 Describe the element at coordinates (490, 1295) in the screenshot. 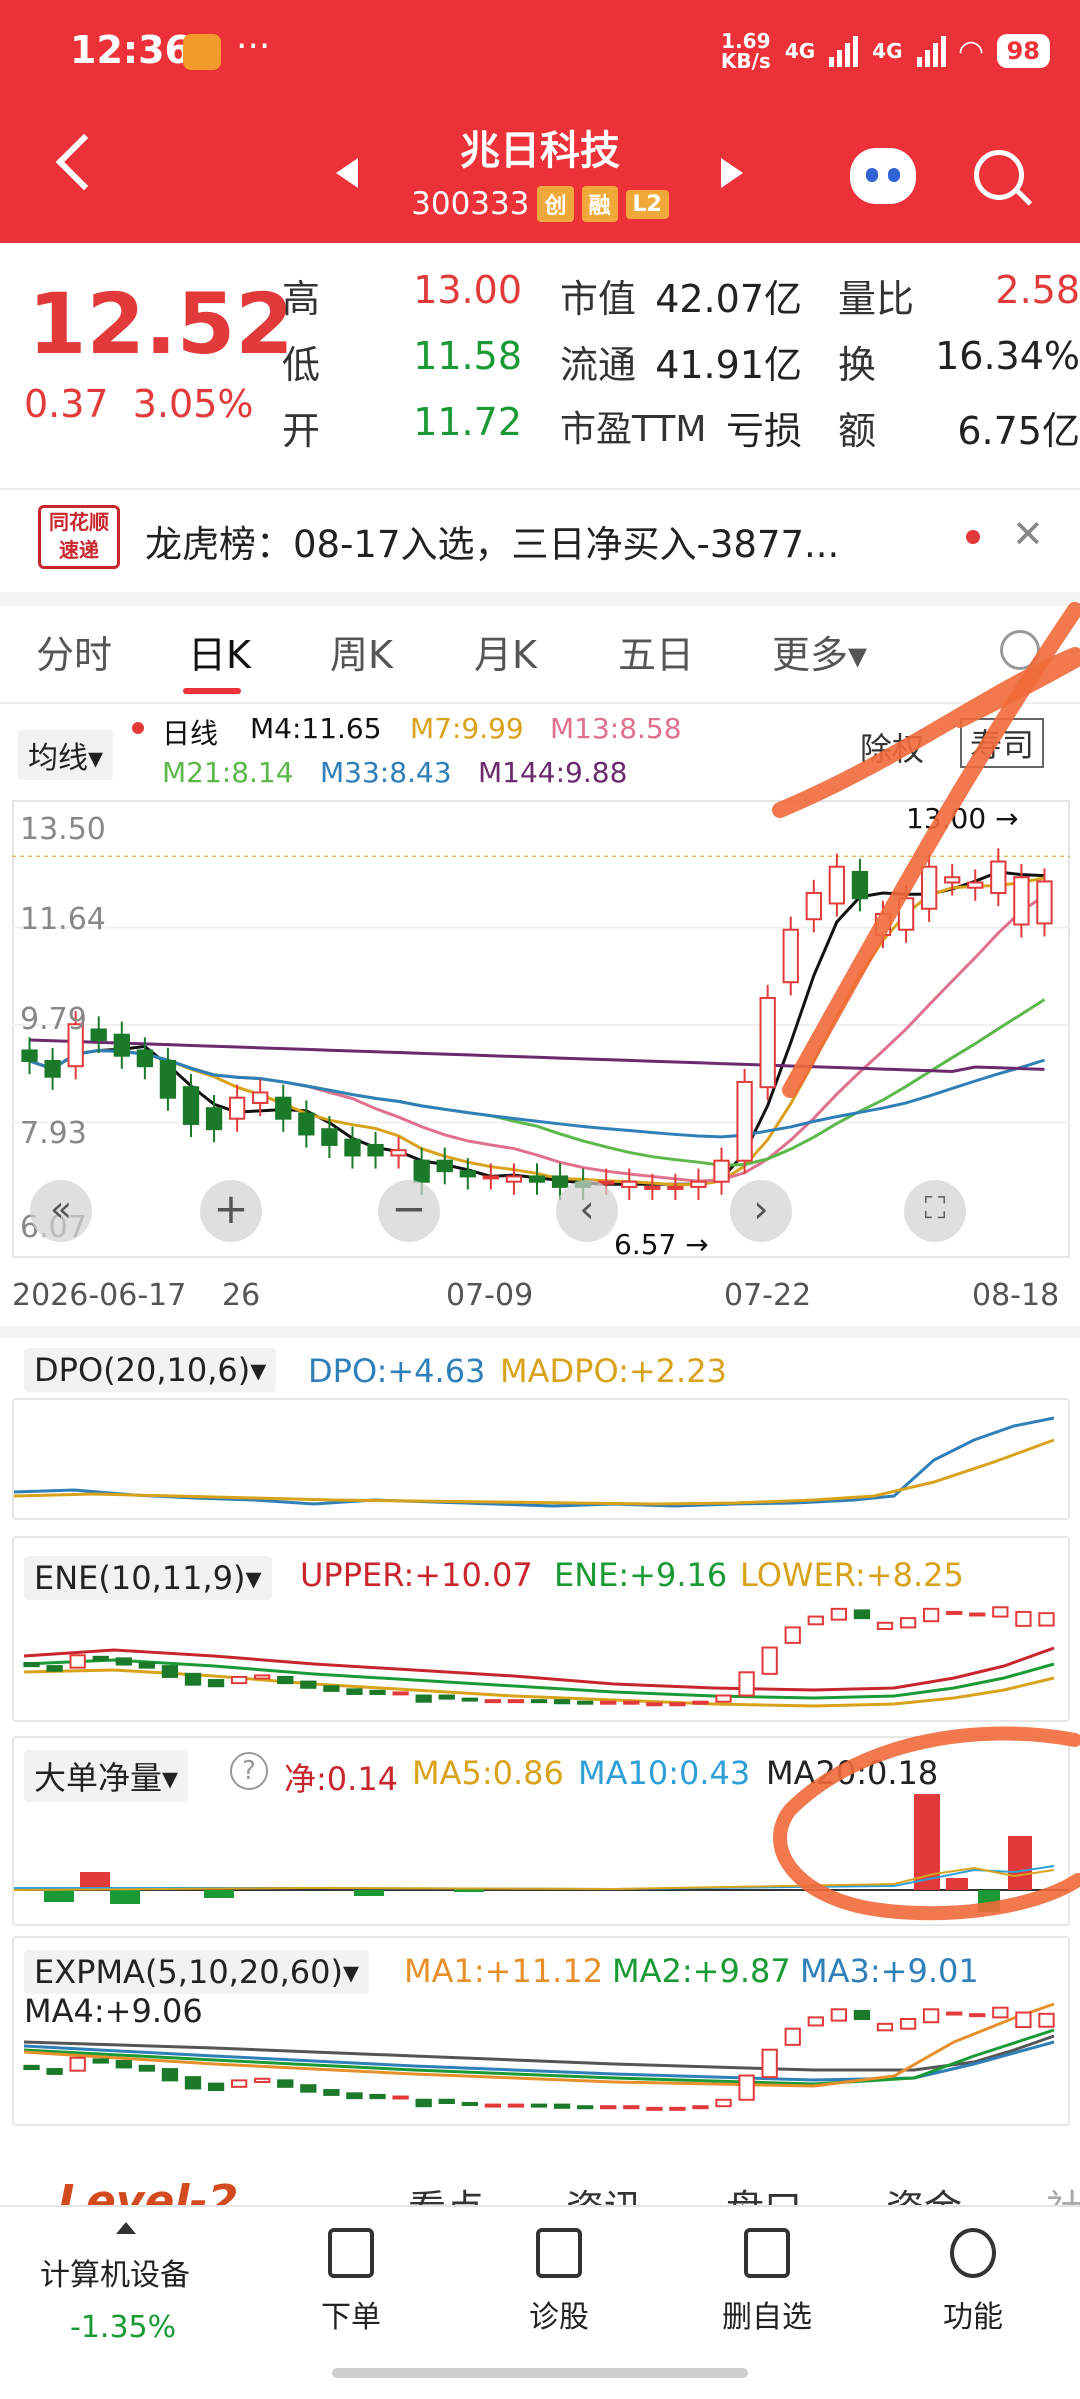

I see `x-label-3: 07-09` at that location.